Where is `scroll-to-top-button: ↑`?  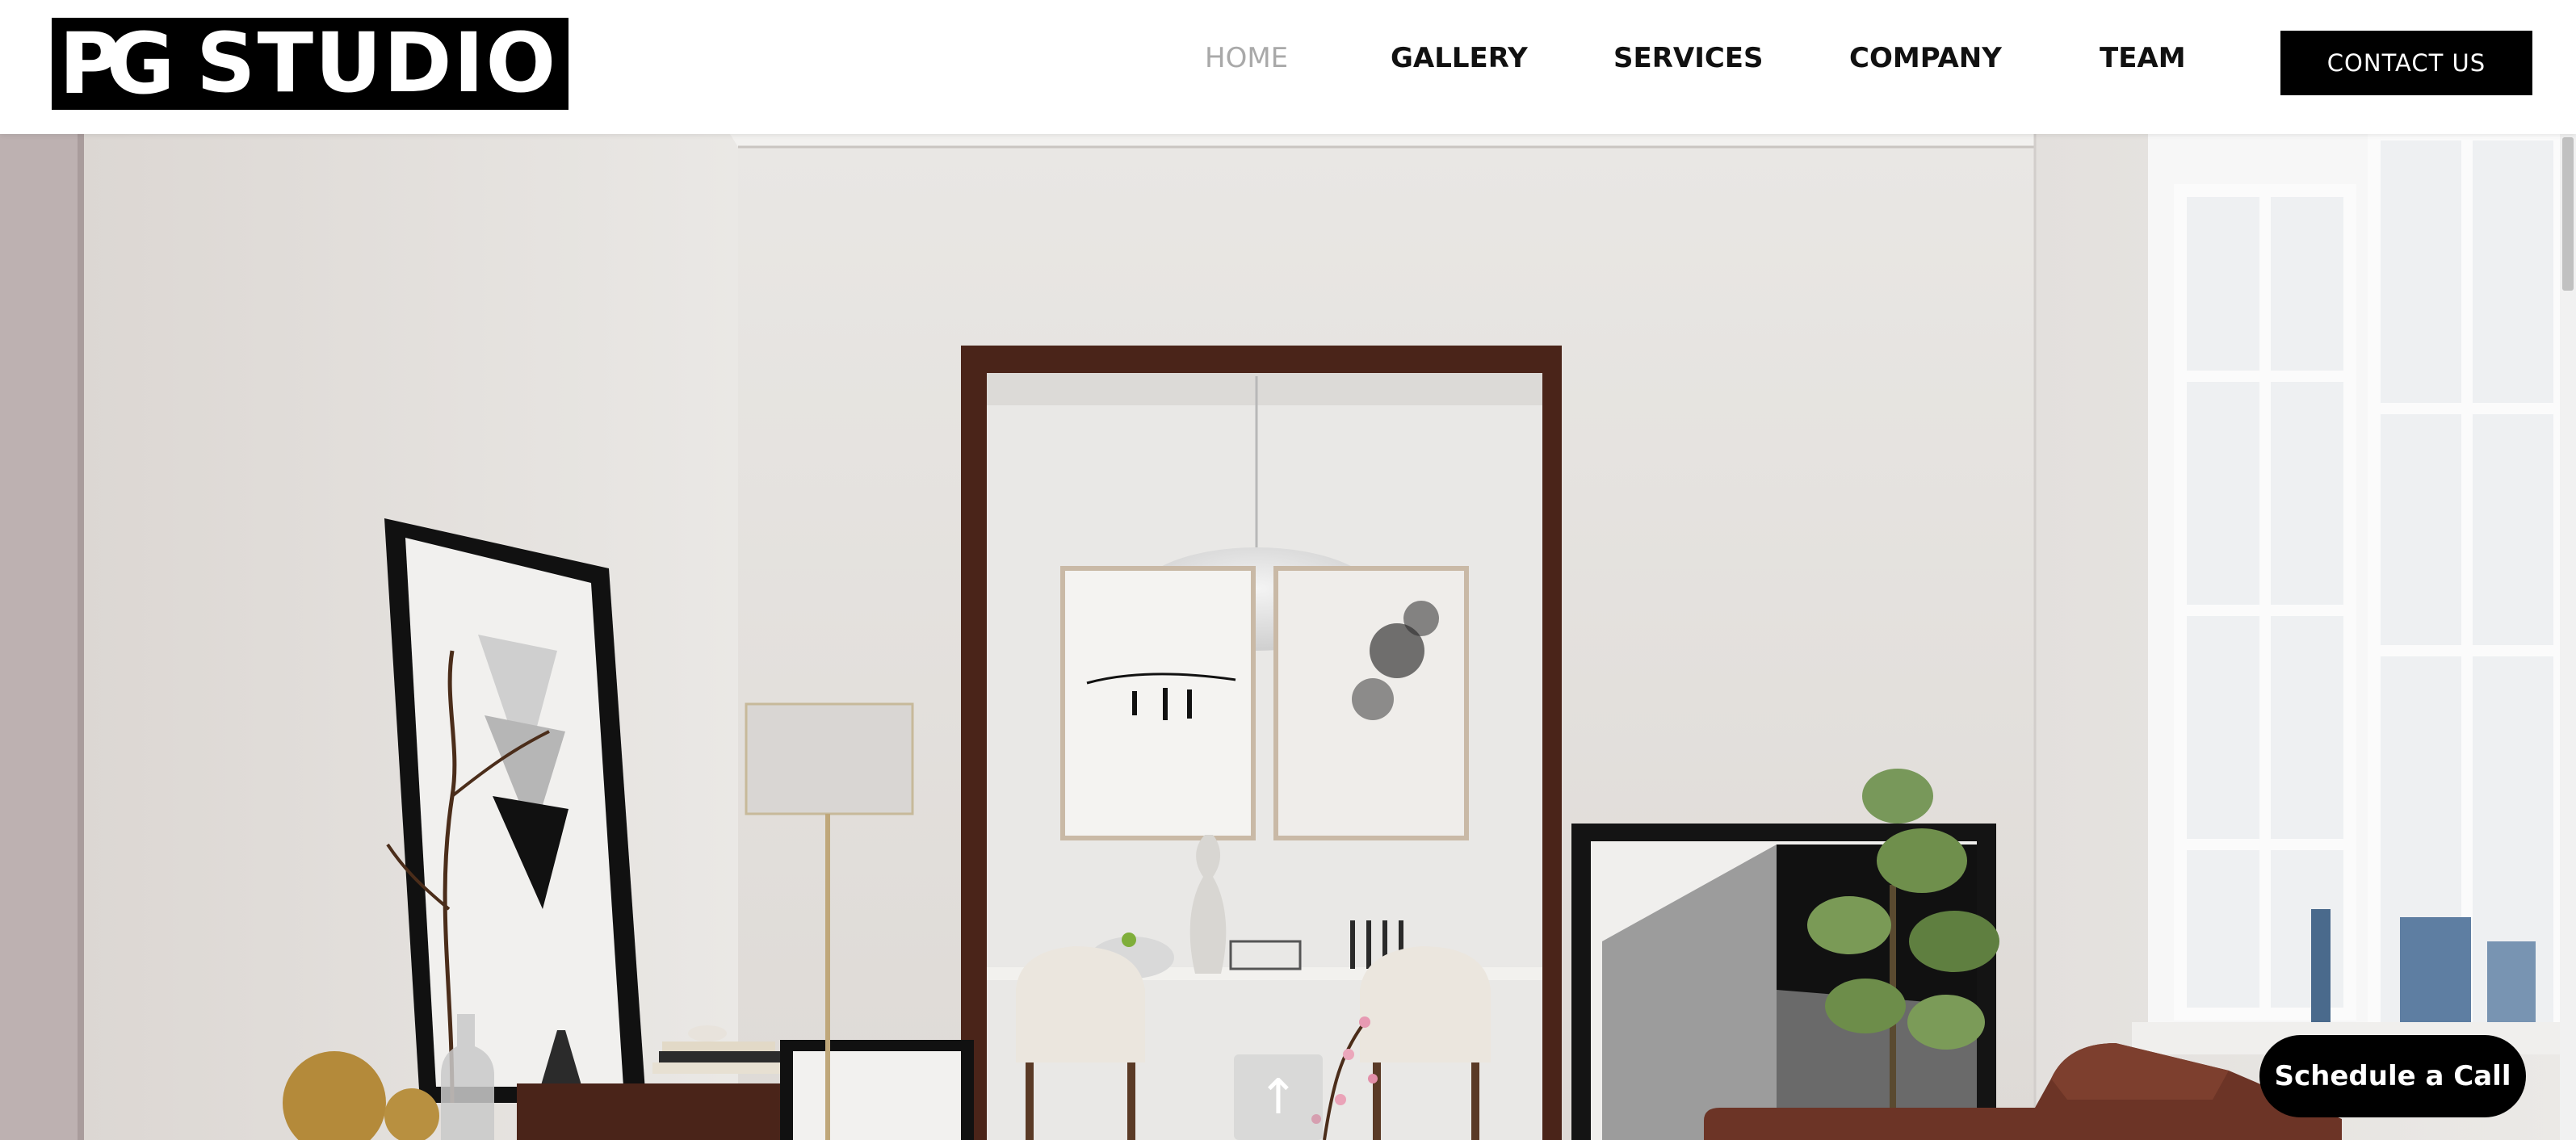 scroll-to-top-button: ↑ is located at coordinates (1278, 1097).